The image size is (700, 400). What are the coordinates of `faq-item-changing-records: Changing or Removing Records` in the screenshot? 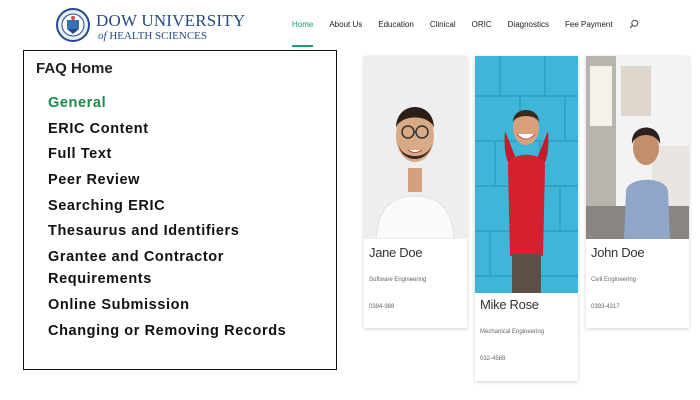 It's located at (188, 331).